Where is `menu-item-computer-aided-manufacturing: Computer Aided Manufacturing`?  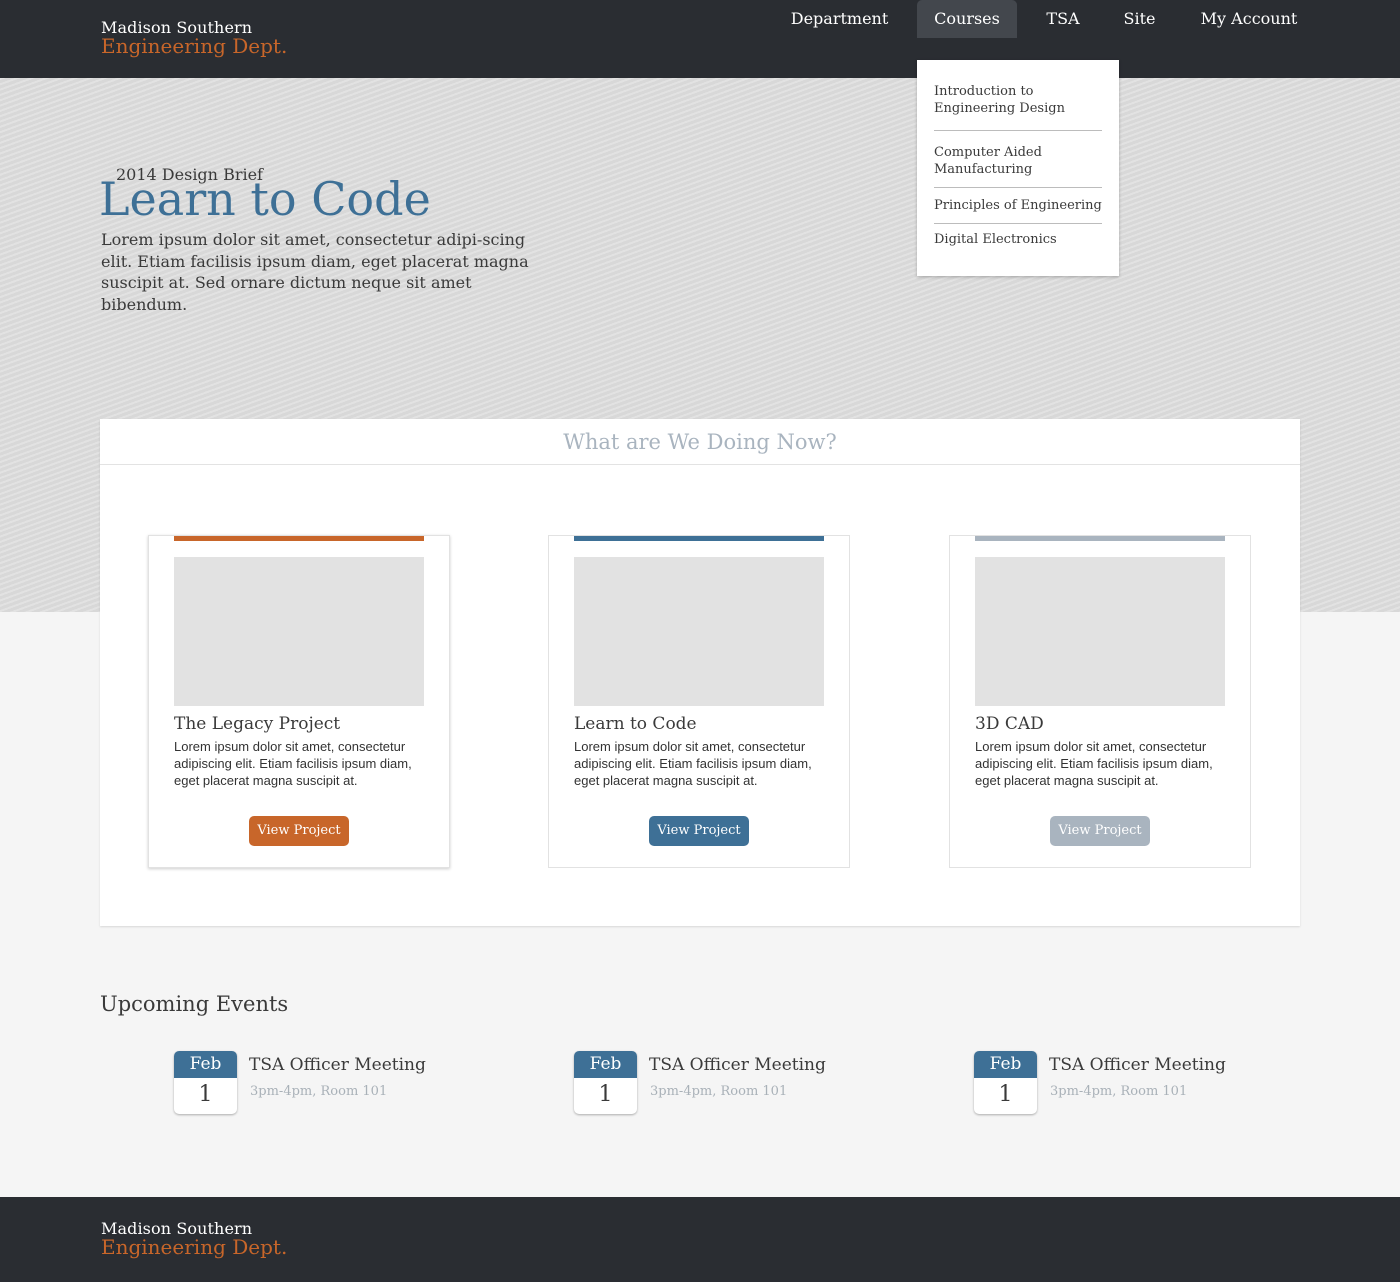
menu-item-computer-aided-manufacturing: Computer Aided Manufacturing is located at coordinates (1018, 161).